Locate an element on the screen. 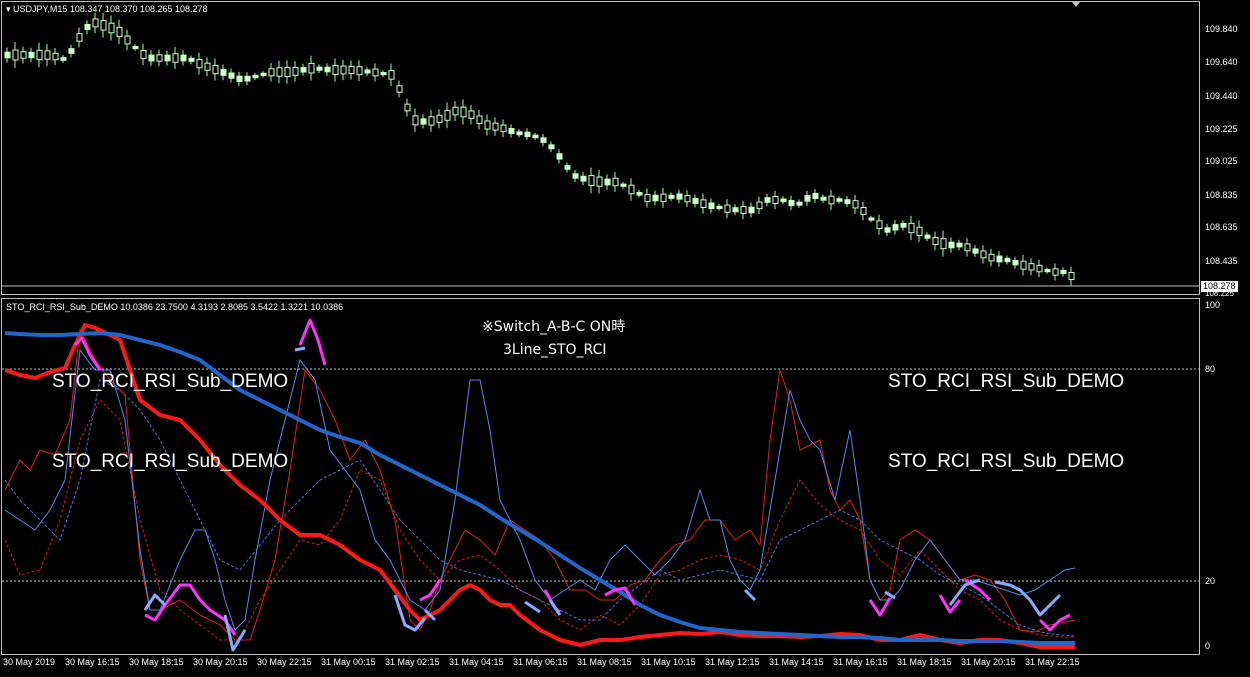 This screenshot has height=677, width=1250. time-axis-label: 31 May 14:15 is located at coordinates (796, 662).